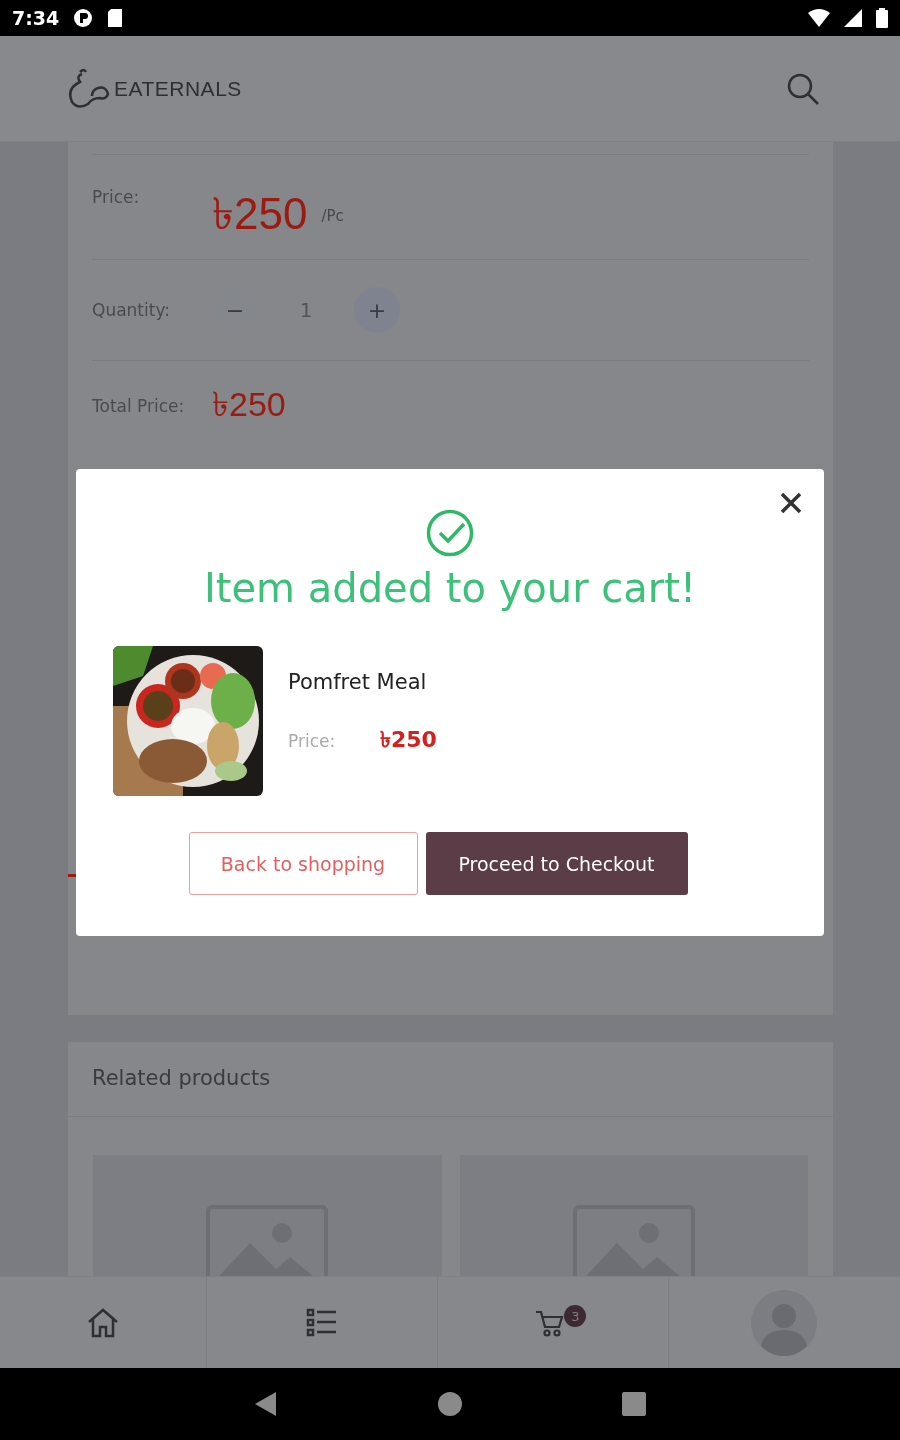 The width and height of the screenshot is (900, 1440). What do you see at coordinates (377, 310) in the screenshot?
I see `increment-button: +` at bounding box center [377, 310].